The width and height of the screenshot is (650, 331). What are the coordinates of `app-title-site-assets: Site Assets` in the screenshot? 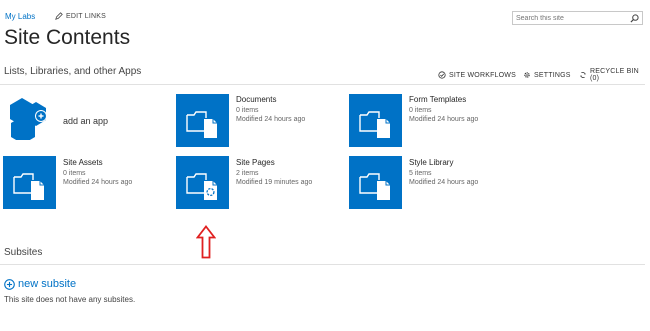 It's located at (83, 162).